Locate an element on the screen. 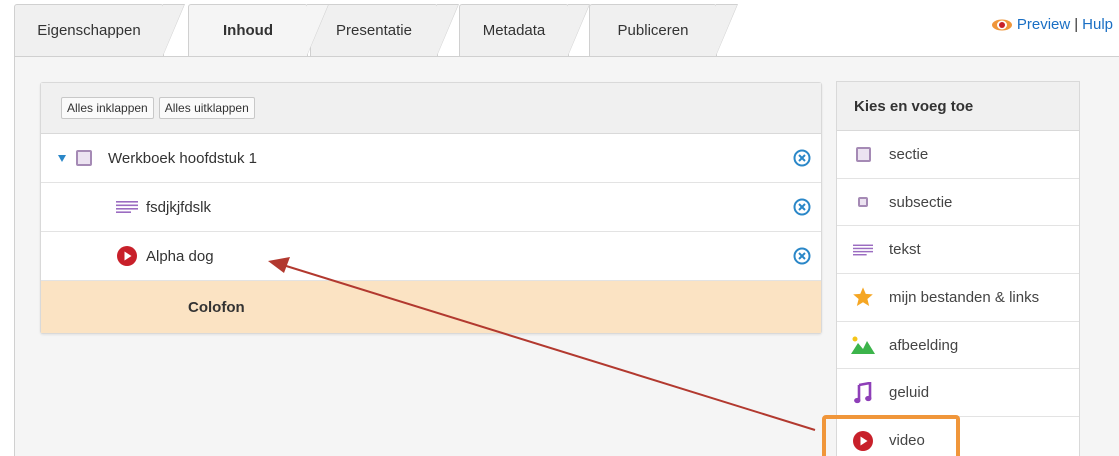  tab-publiceren: Publiceren is located at coordinates (663, 30).